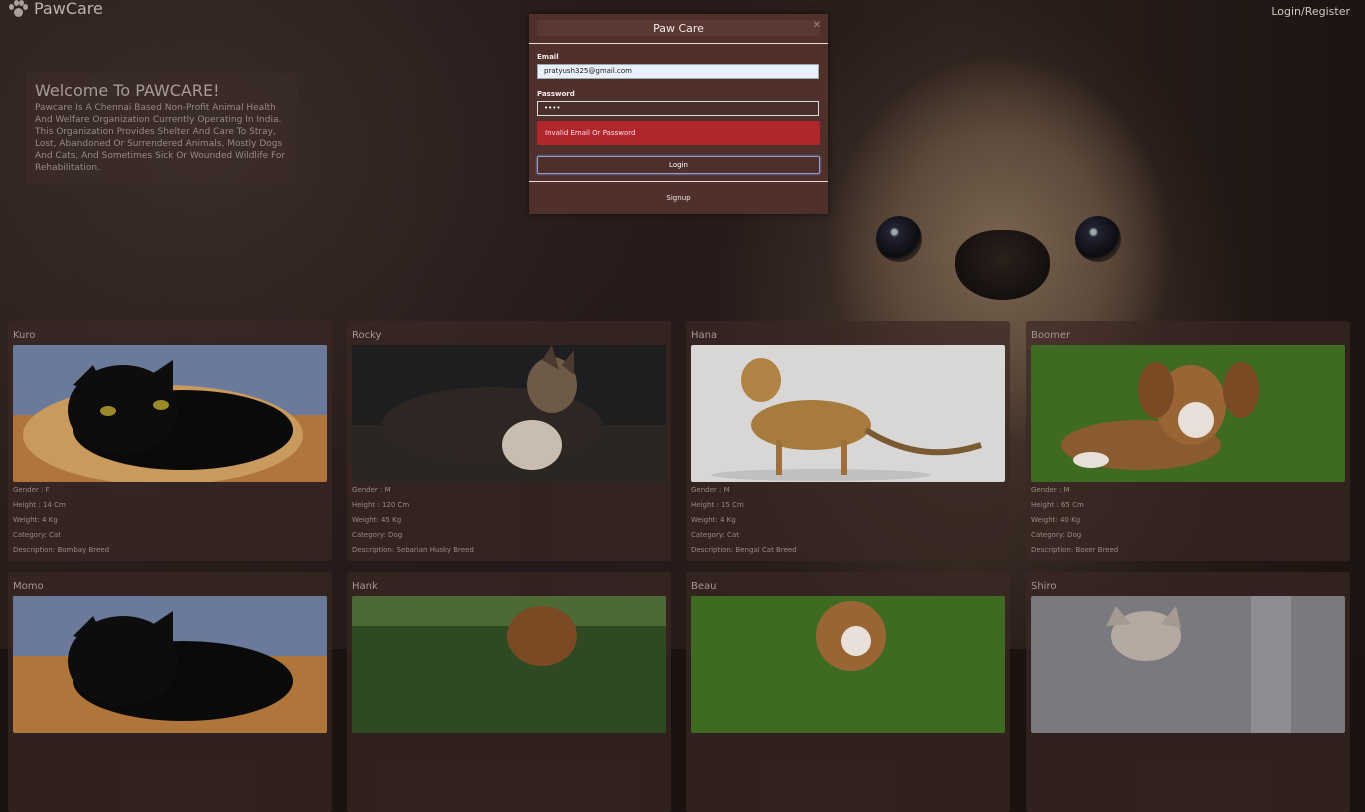 Image resolution: width=1365 pixels, height=812 pixels. I want to click on pet-card: Shiro, so click(1188, 692).